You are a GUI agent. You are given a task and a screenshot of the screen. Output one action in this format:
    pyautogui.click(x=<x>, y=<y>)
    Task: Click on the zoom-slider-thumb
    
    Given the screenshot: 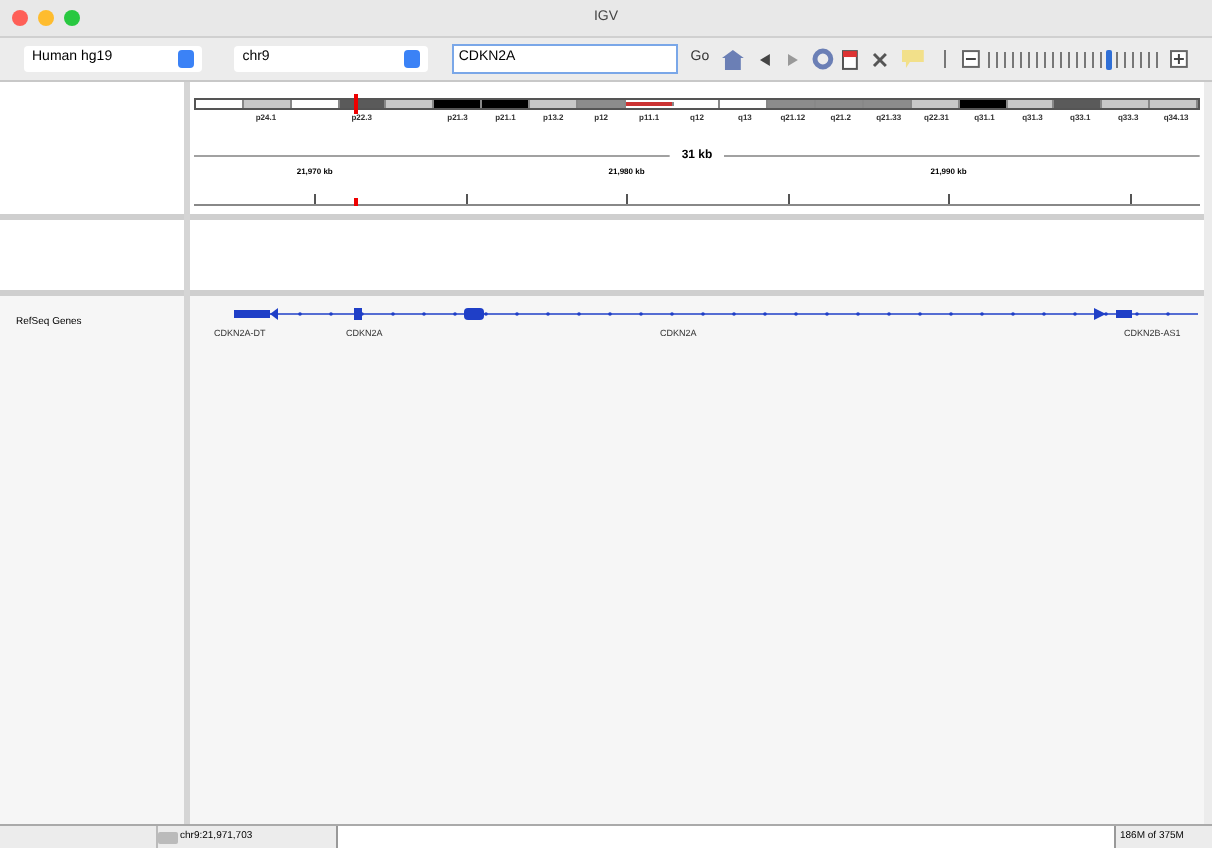 What is the action you would take?
    pyautogui.click(x=1109, y=59)
    